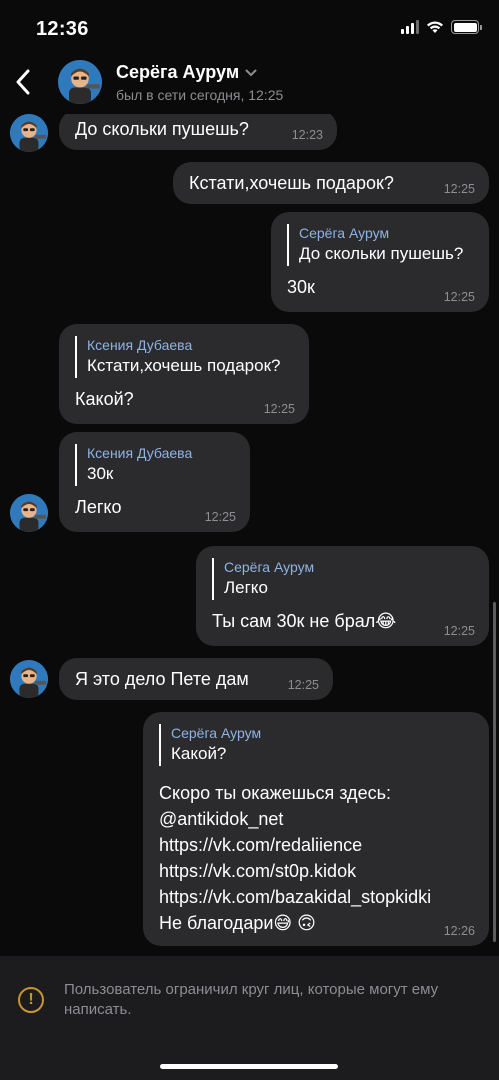  Describe the element at coordinates (342, 579) in the screenshot. I see `reply-quote: Серёга Аурум Легко` at that location.